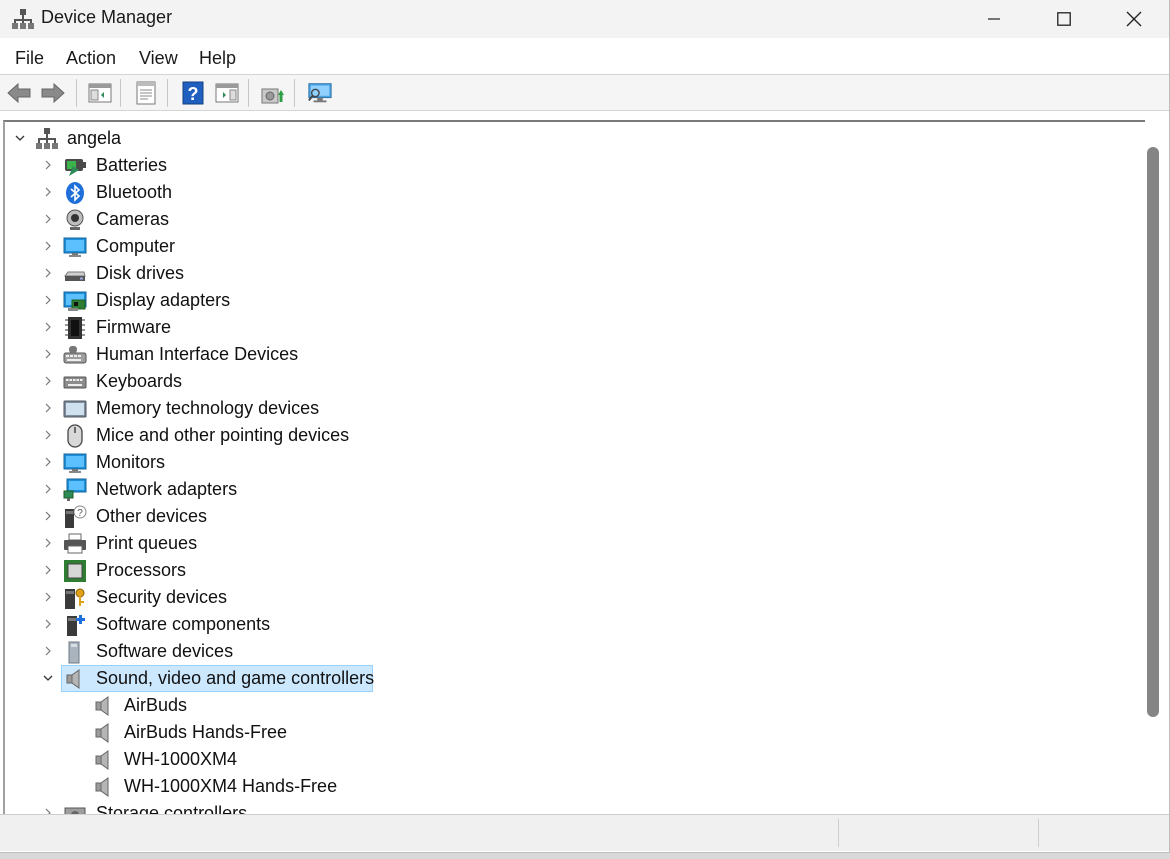 The image size is (1170, 859). What do you see at coordinates (139, 381) in the screenshot?
I see `tree-item-label: Keyboards` at bounding box center [139, 381].